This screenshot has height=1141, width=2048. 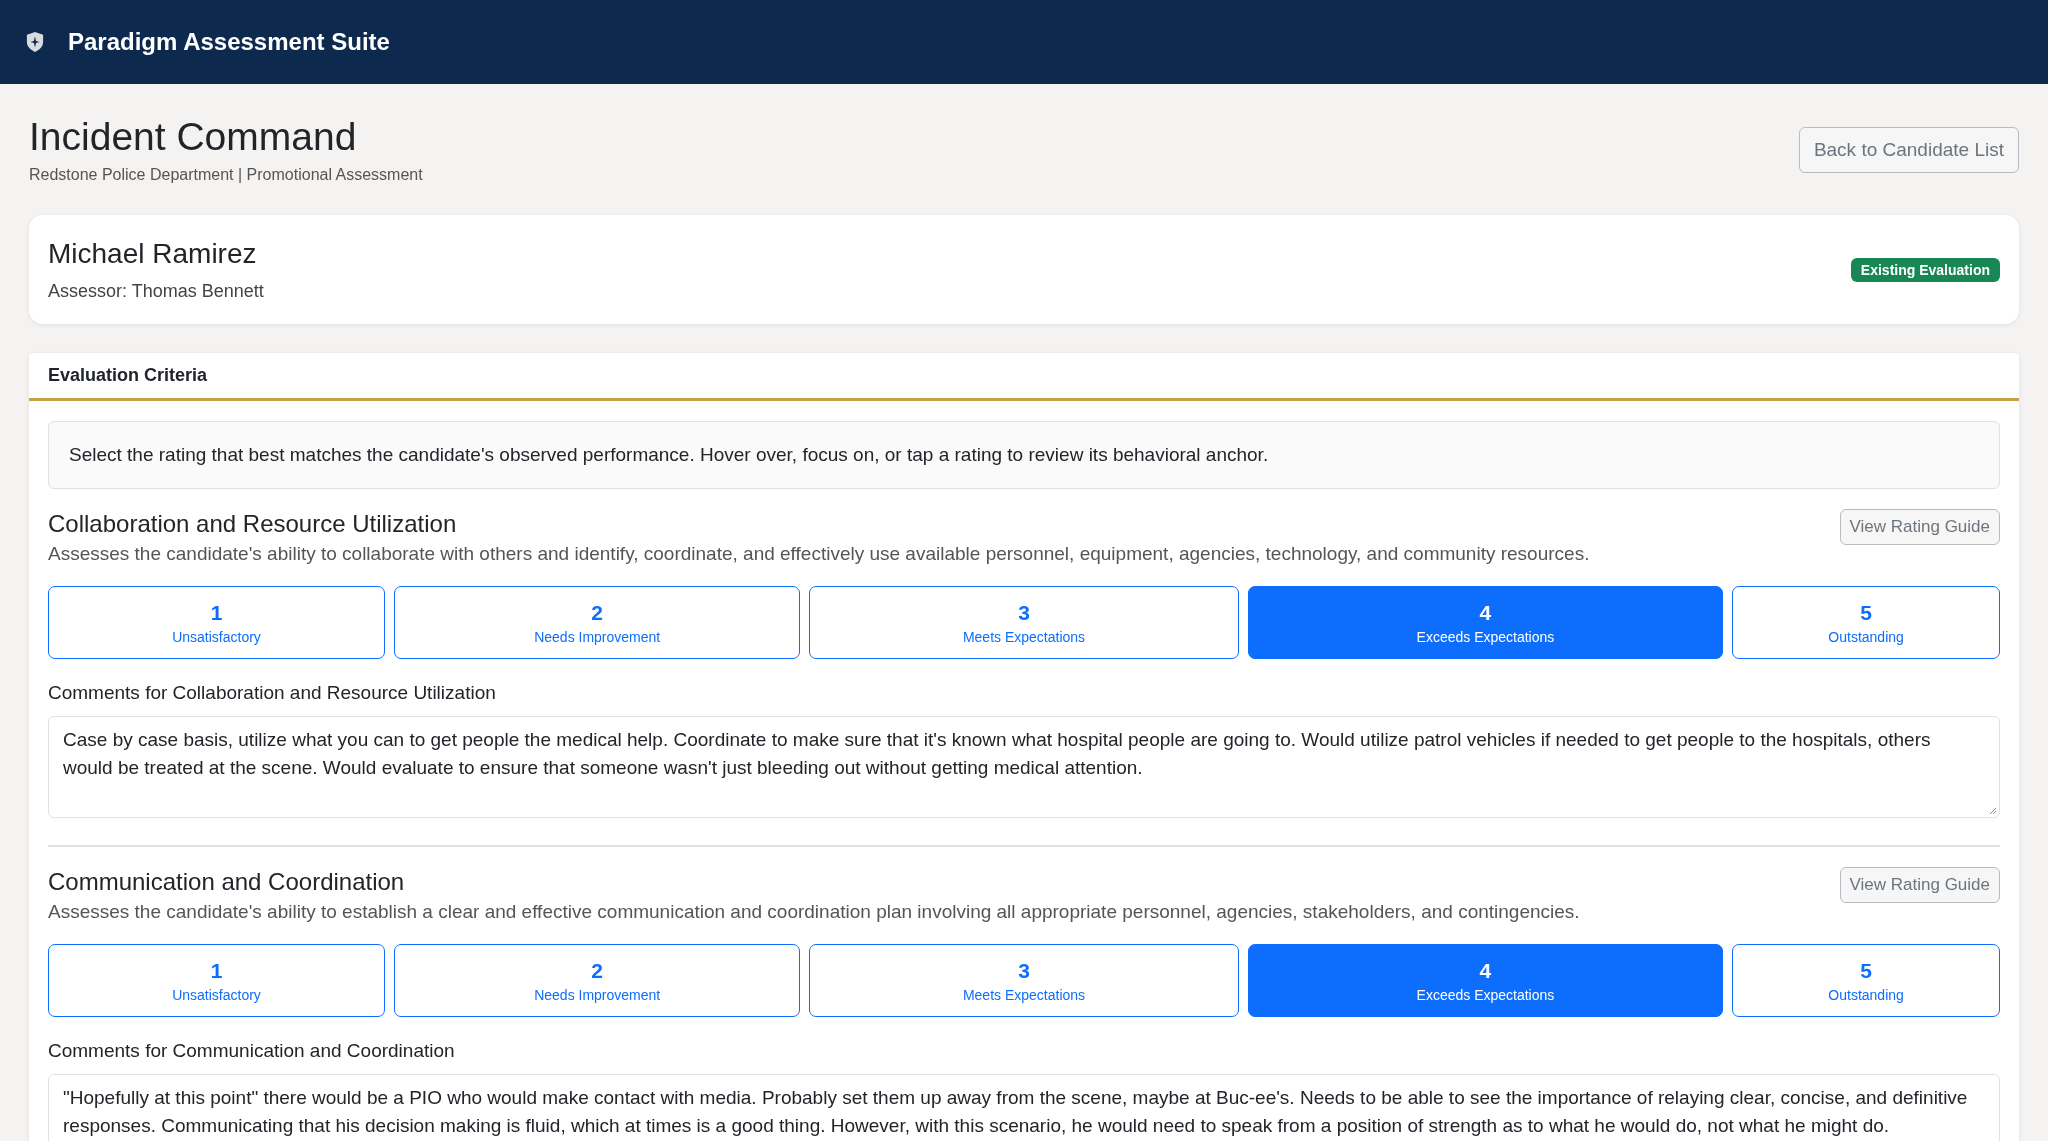 I want to click on criterion-title: Collaboration and Resource Utilization, so click(x=253, y=524).